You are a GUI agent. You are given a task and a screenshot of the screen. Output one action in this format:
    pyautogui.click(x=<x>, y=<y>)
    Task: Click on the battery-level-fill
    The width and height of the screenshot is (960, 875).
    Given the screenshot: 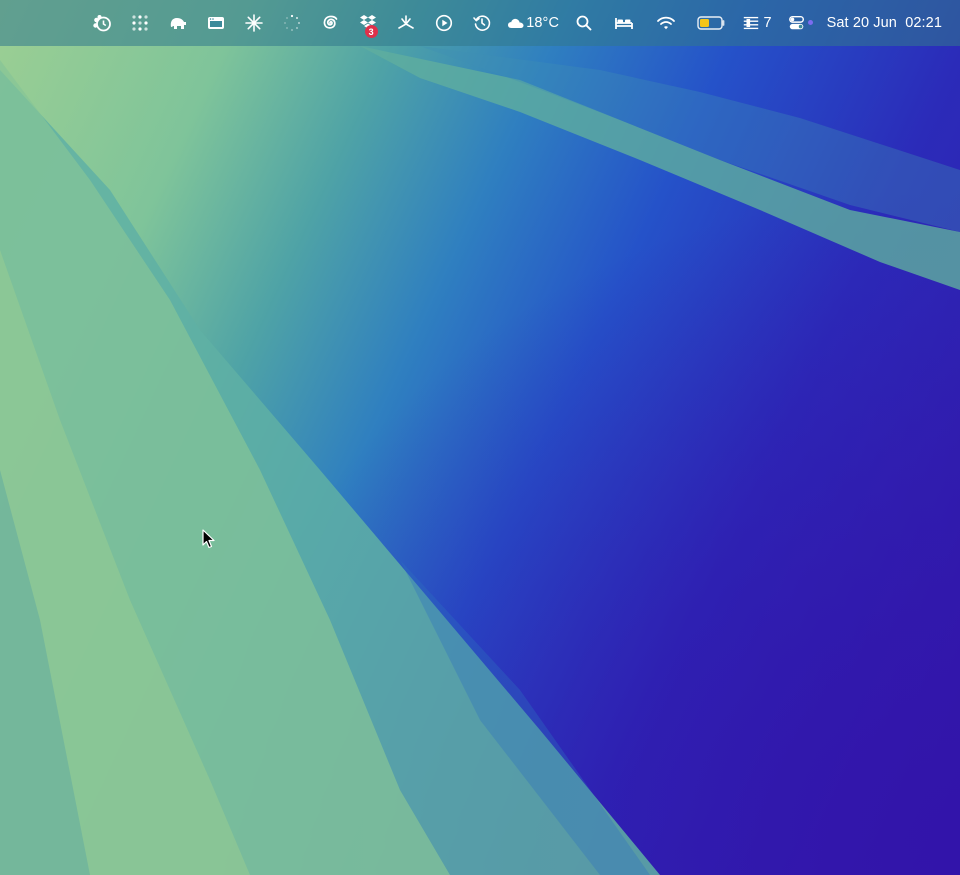 What is the action you would take?
    pyautogui.click(x=704, y=23)
    